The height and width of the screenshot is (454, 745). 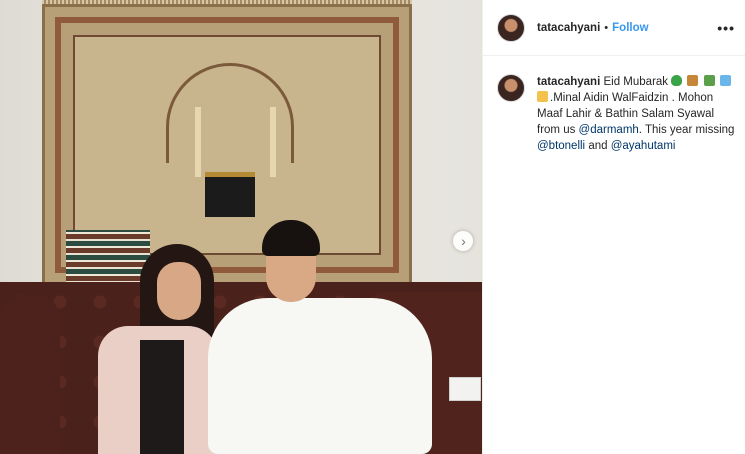 I want to click on man-shirt, so click(x=320, y=376).